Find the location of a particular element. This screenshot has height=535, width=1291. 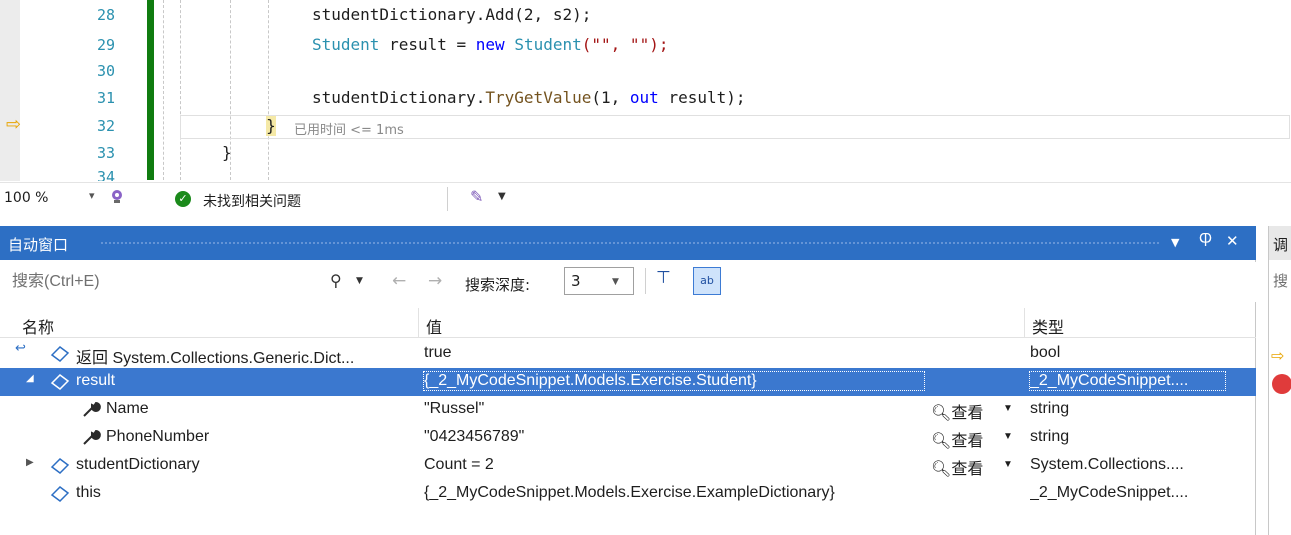

column-name-header: 名称 is located at coordinates (38, 326).